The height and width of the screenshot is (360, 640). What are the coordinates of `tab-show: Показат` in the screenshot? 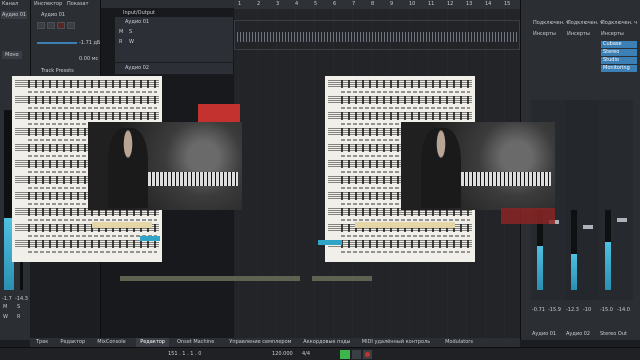 It's located at (78, 4).